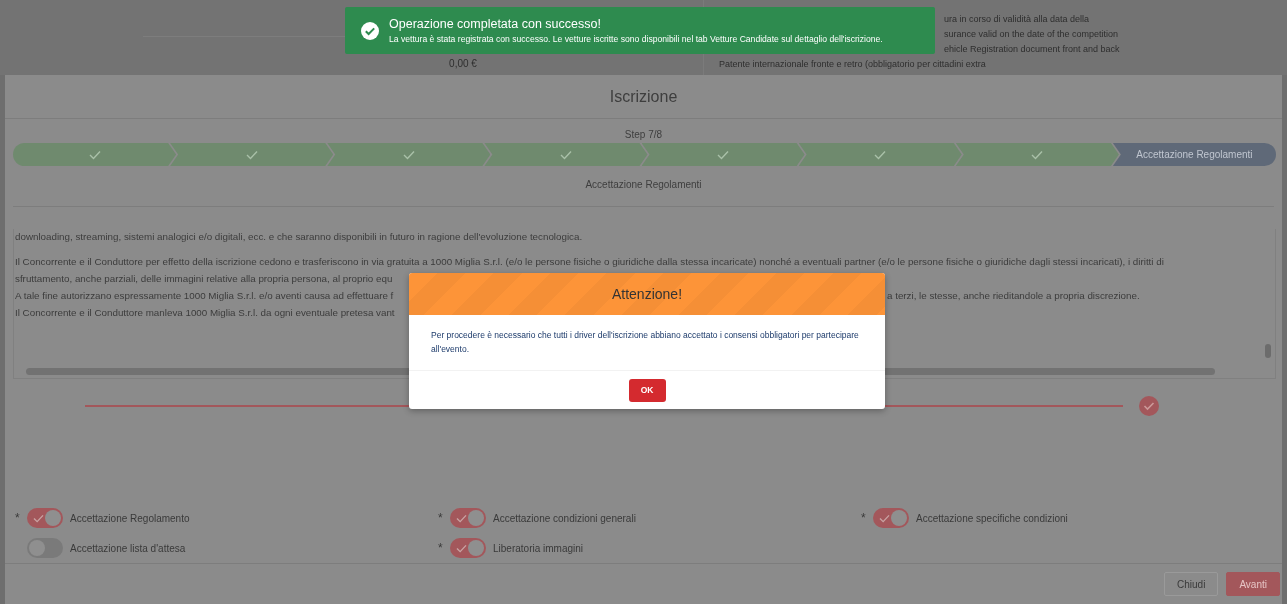 Image resolution: width=1287 pixels, height=604 pixels. What do you see at coordinates (130, 518) in the screenshot?
I see `consent-label: Accettazione Regolamento` at bounding box center [130, 518].